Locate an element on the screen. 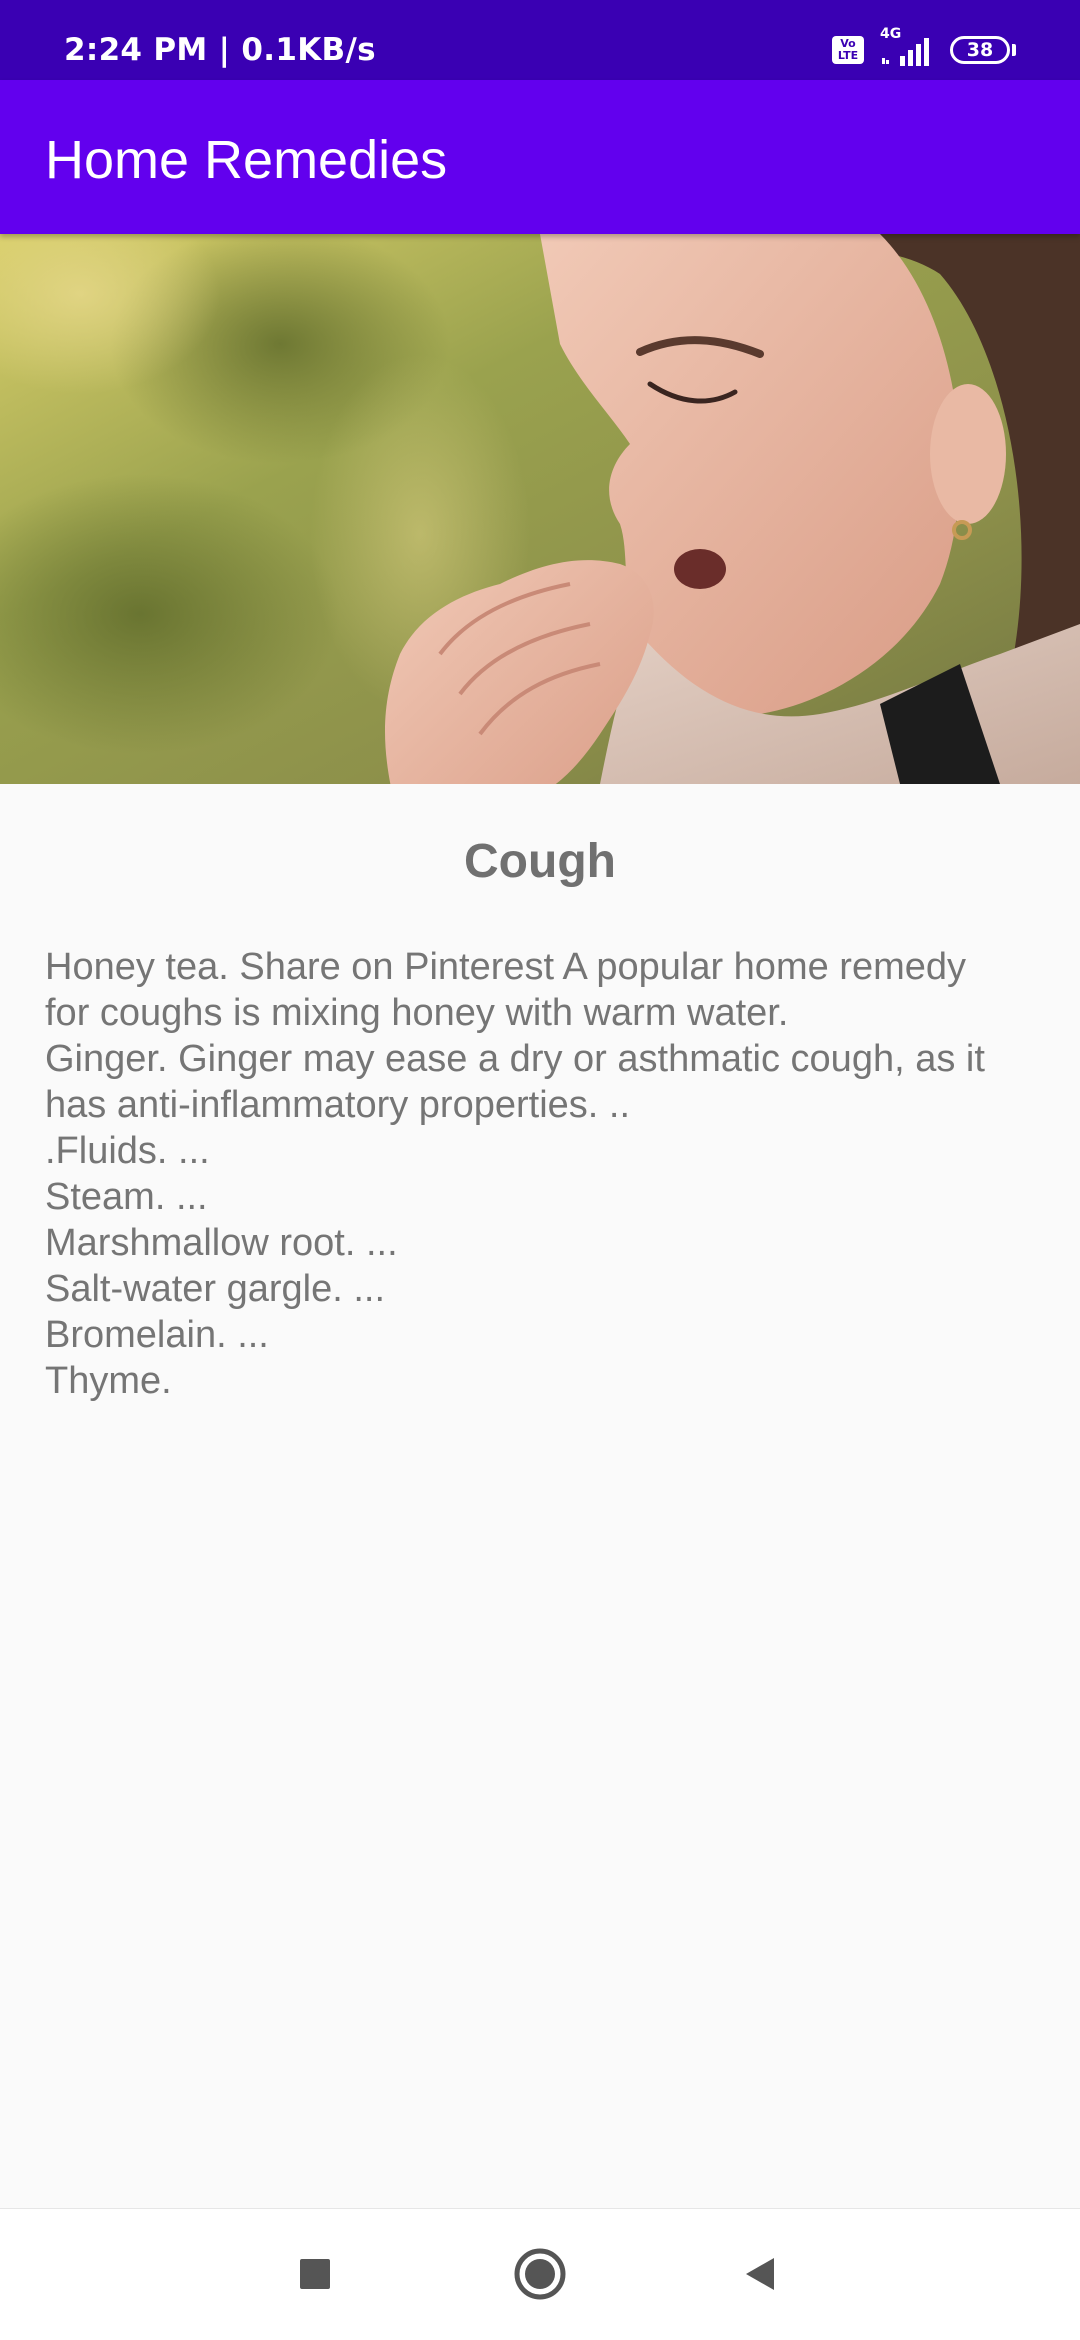  home-button is located at coordinates (540, 2274).